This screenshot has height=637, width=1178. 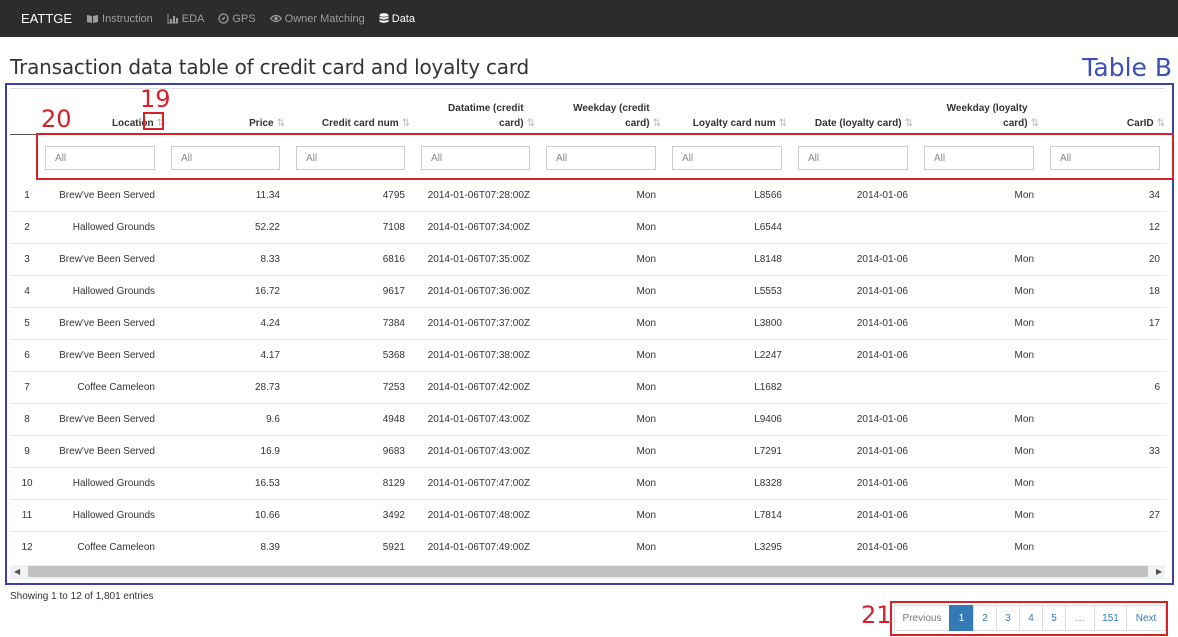 I want to click on column-header-label: Credit card num, so click(x=360, y=123).